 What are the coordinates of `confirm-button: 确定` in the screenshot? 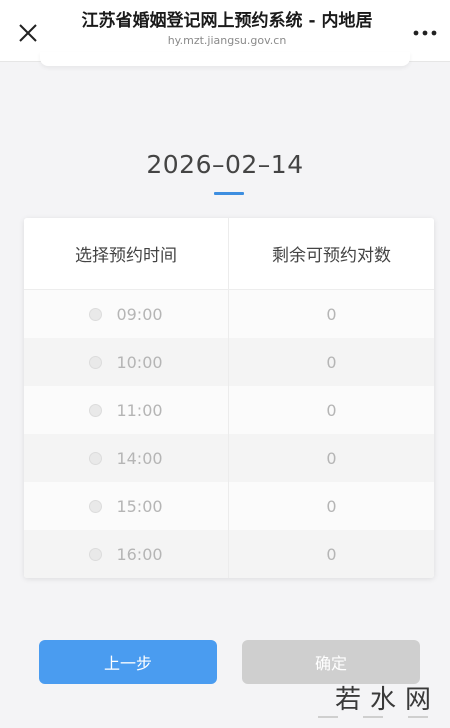 It's located at (331, 662).